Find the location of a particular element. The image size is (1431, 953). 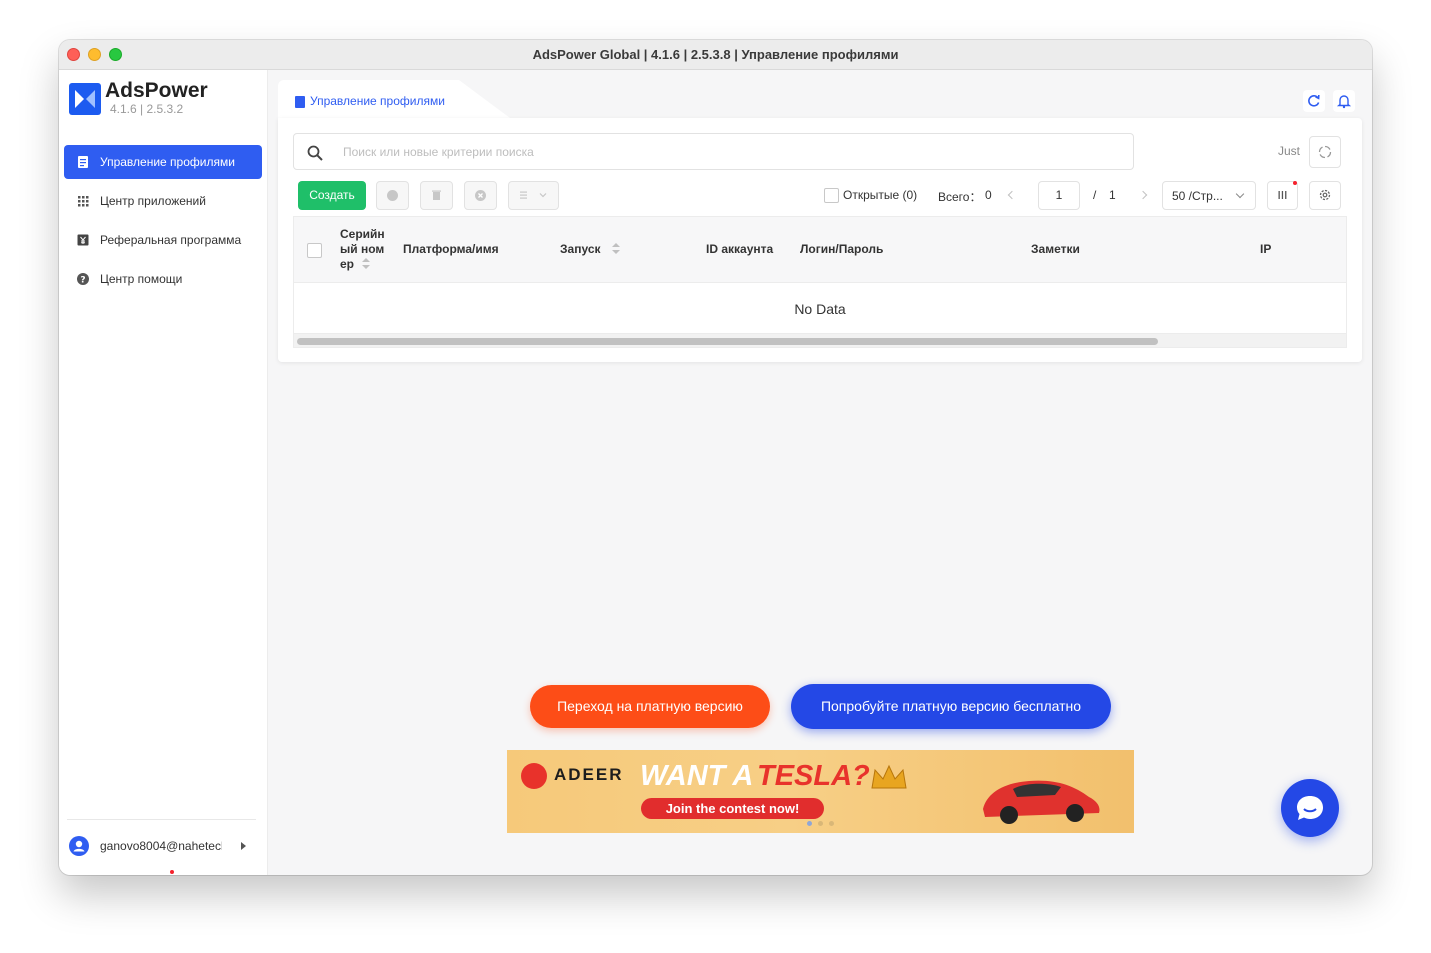

delete-selected-button is located at coordinates (436, 195).